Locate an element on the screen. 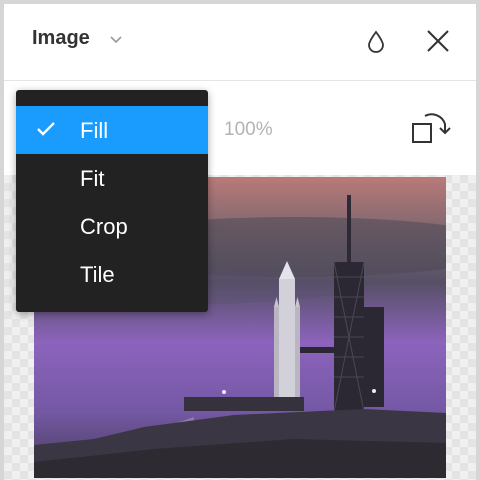 This screenshot has height=480, width=480. dropdown-item-label: Crop is located at coordinates (104, 226).